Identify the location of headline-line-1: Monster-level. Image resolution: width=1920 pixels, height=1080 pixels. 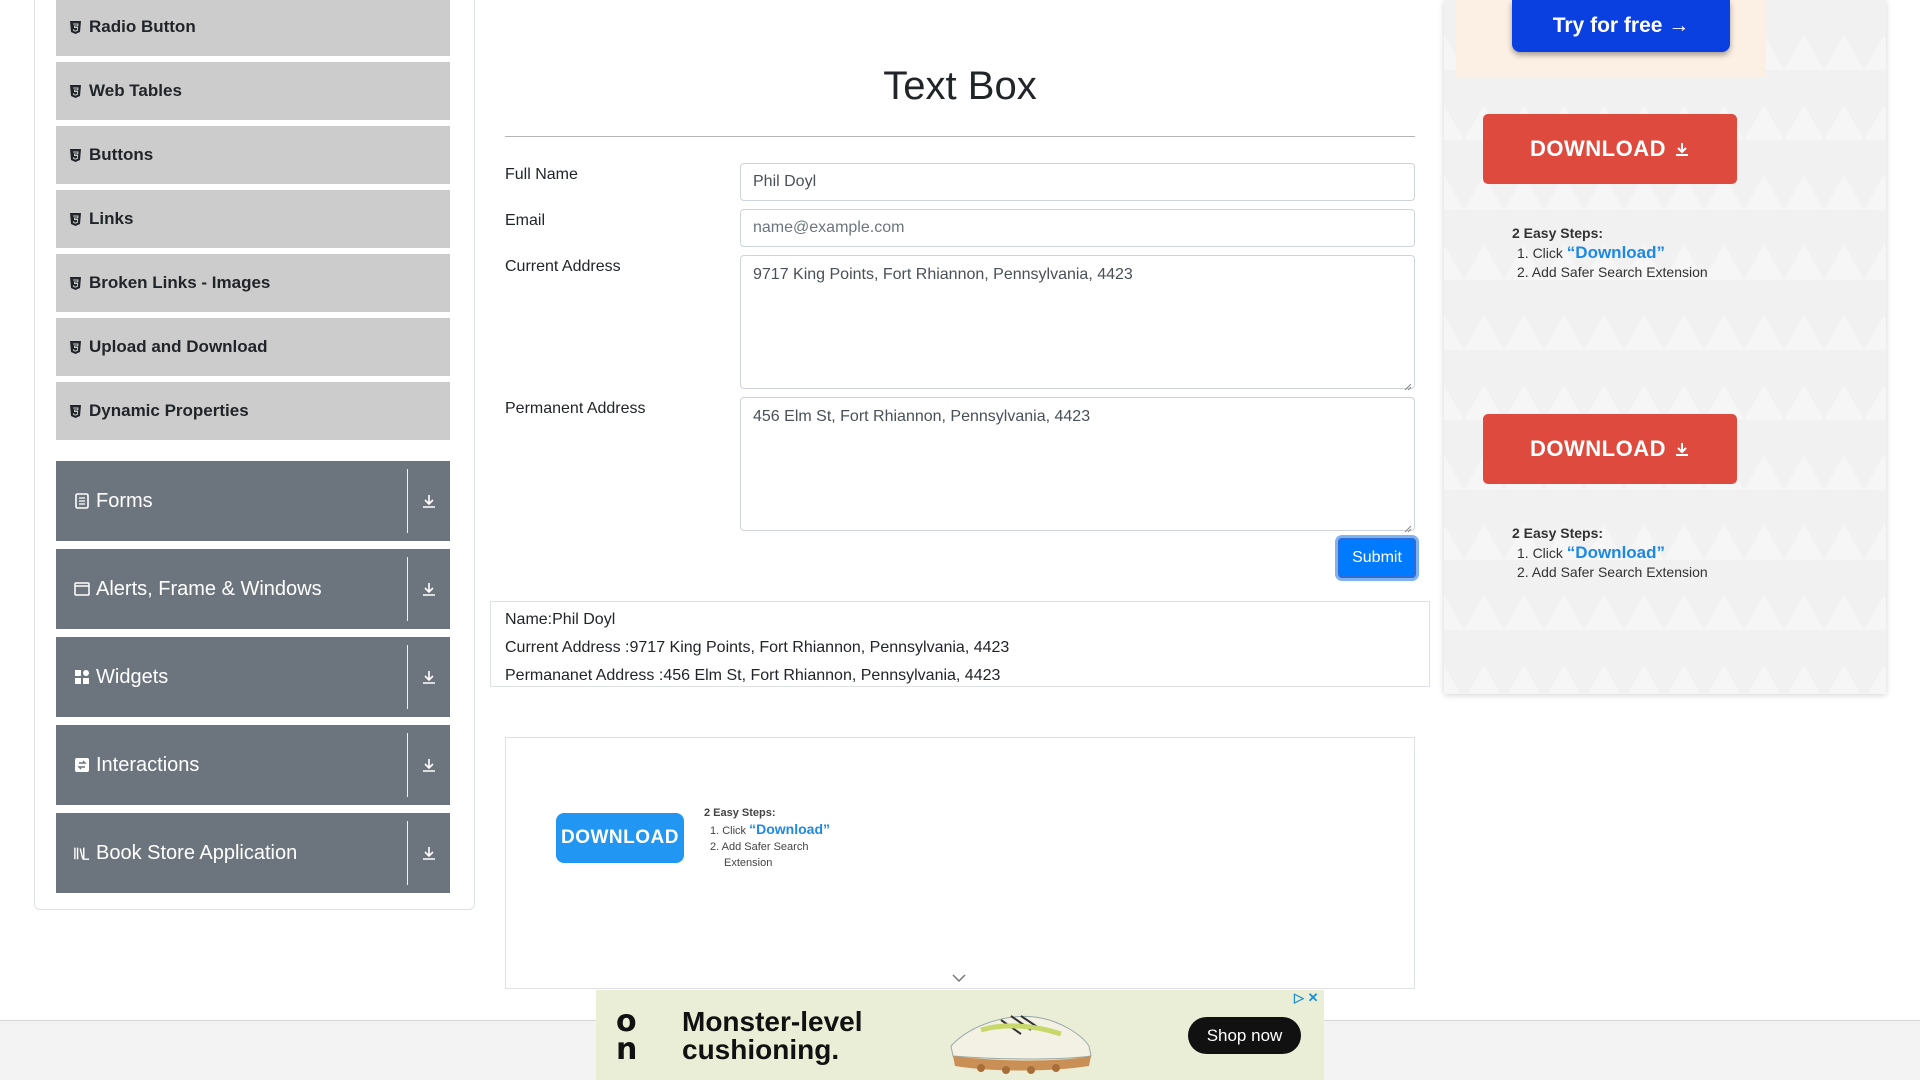
(772, 1021).